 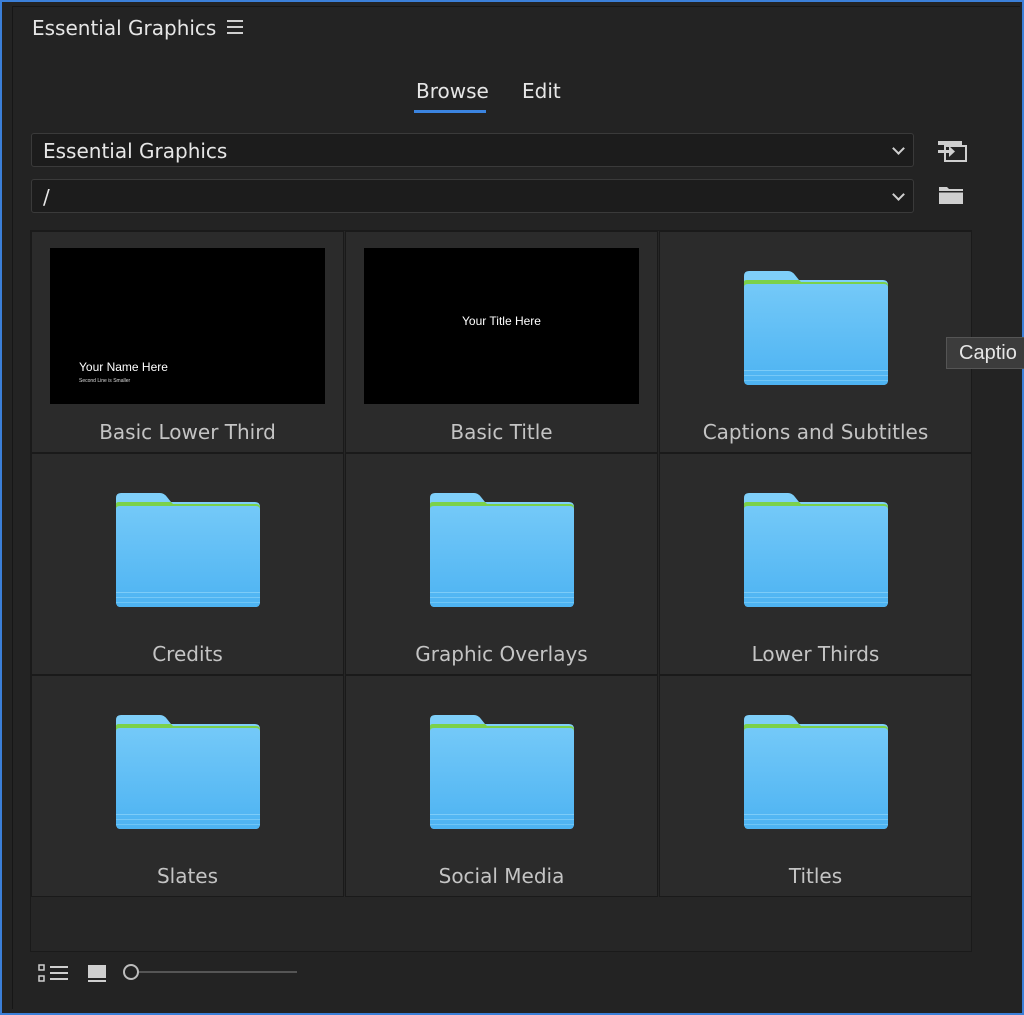 I want to click on item-label: Captions and Subtitles, so click(x=815, y=432).